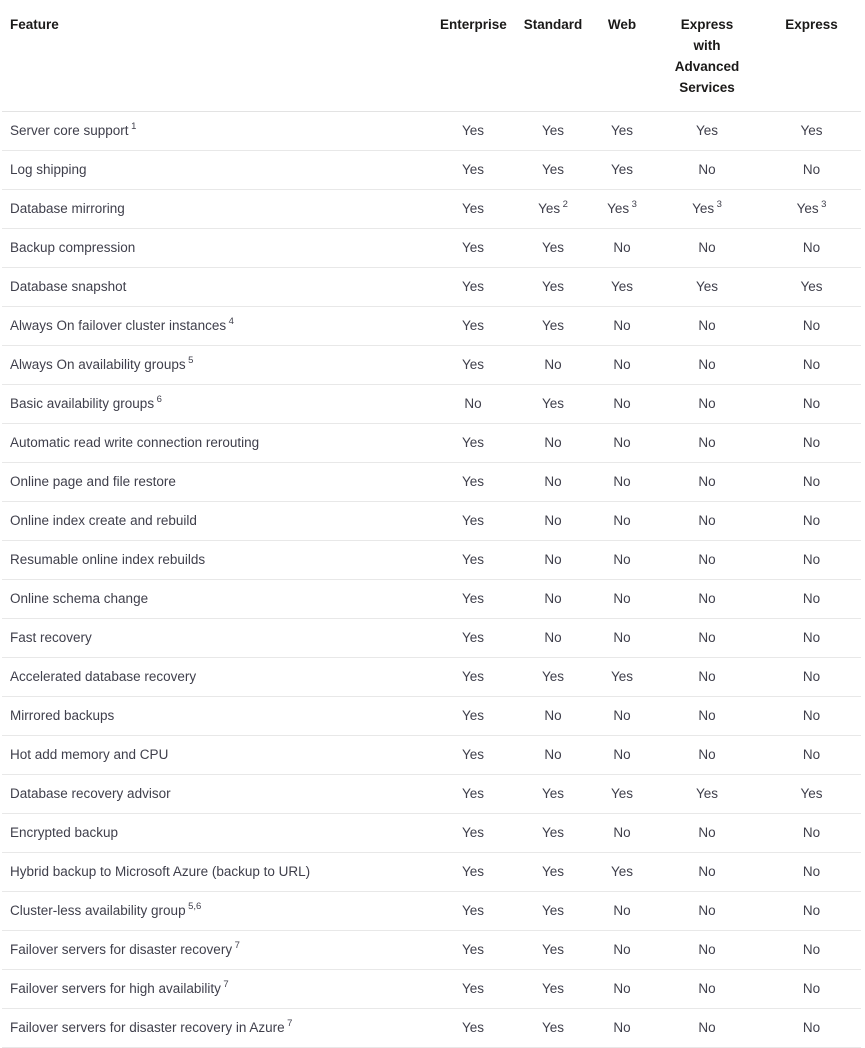  I want to click on feature-name-text: Fast recovery, so click(51, 637).